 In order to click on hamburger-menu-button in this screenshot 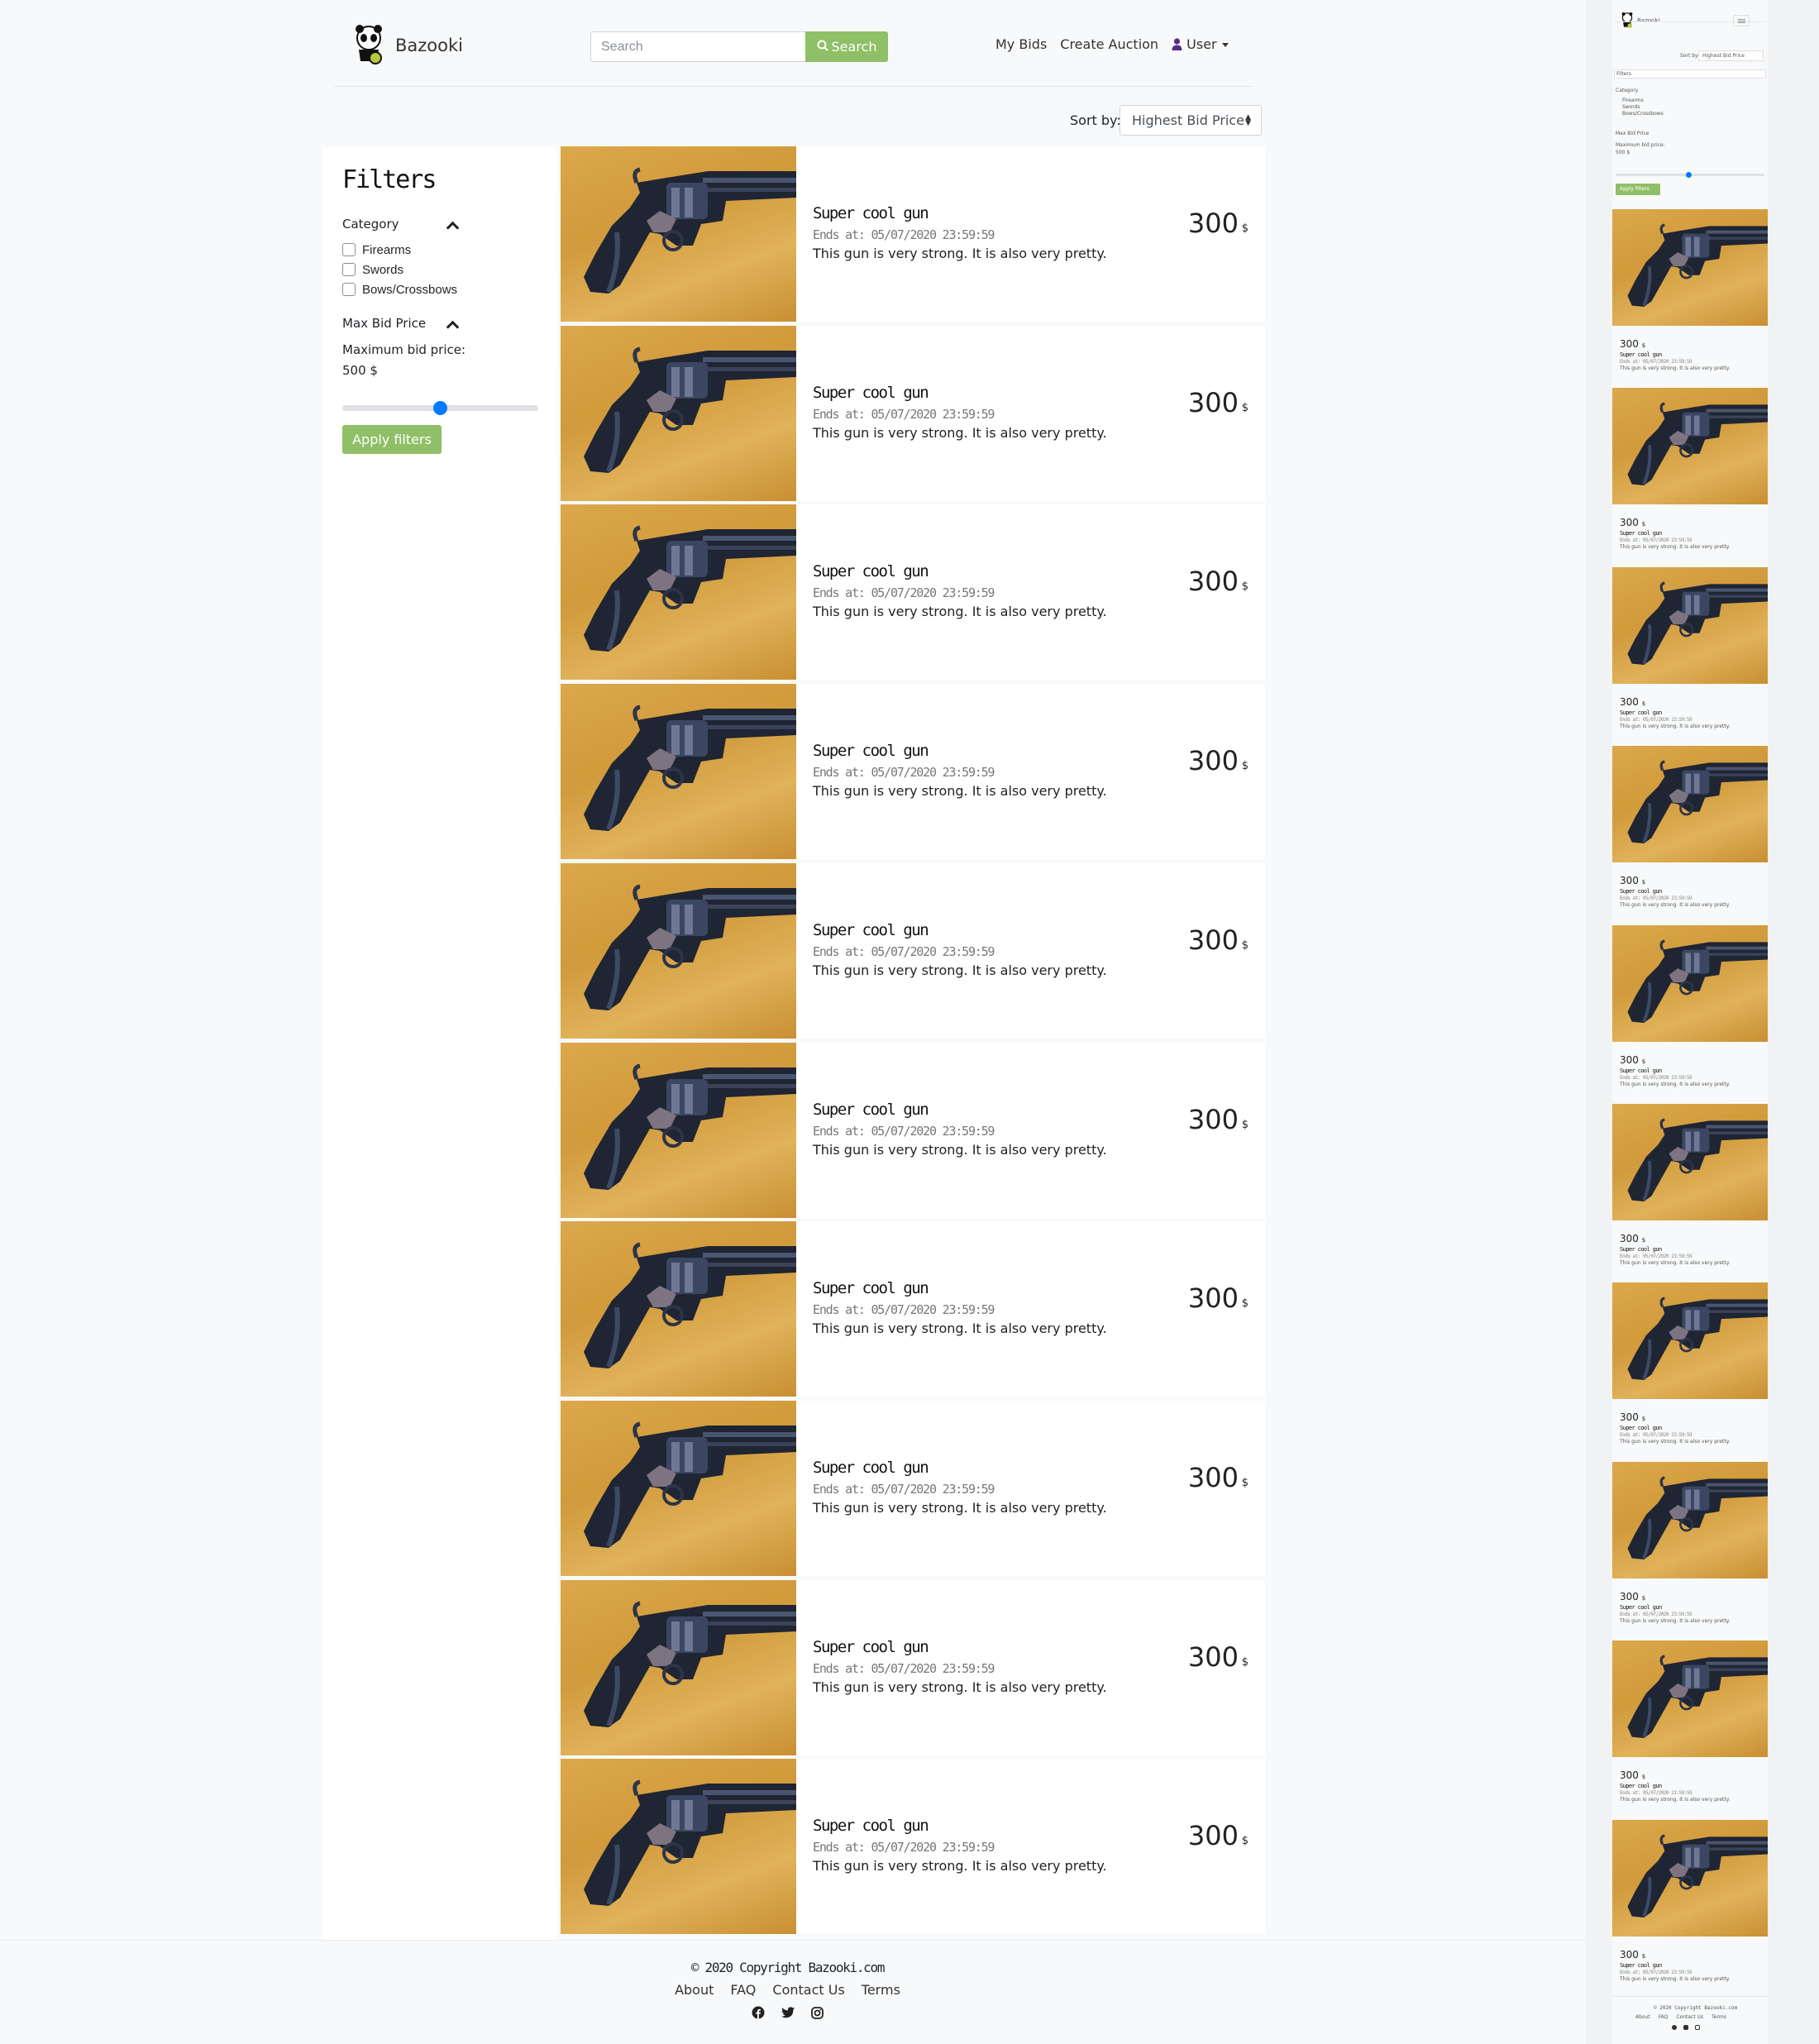, I will do `click(1741, 21)`.